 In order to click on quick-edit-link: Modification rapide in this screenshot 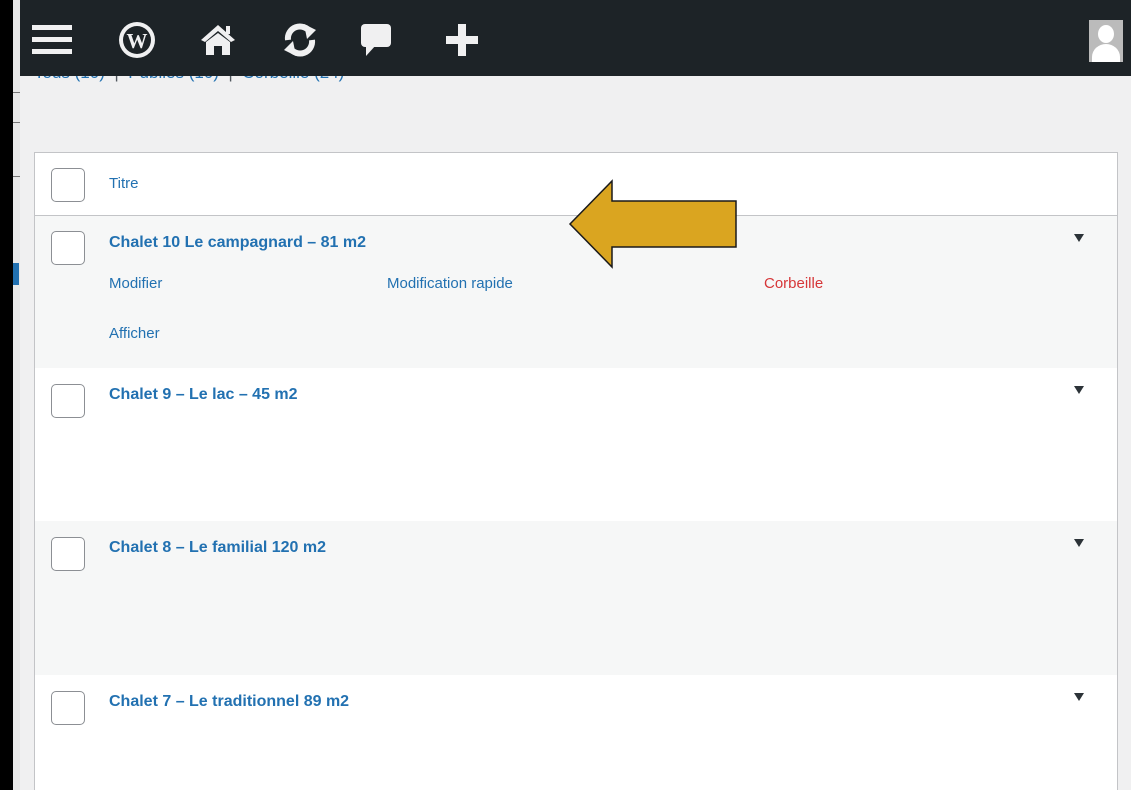, I will do `click(450, 283)`.